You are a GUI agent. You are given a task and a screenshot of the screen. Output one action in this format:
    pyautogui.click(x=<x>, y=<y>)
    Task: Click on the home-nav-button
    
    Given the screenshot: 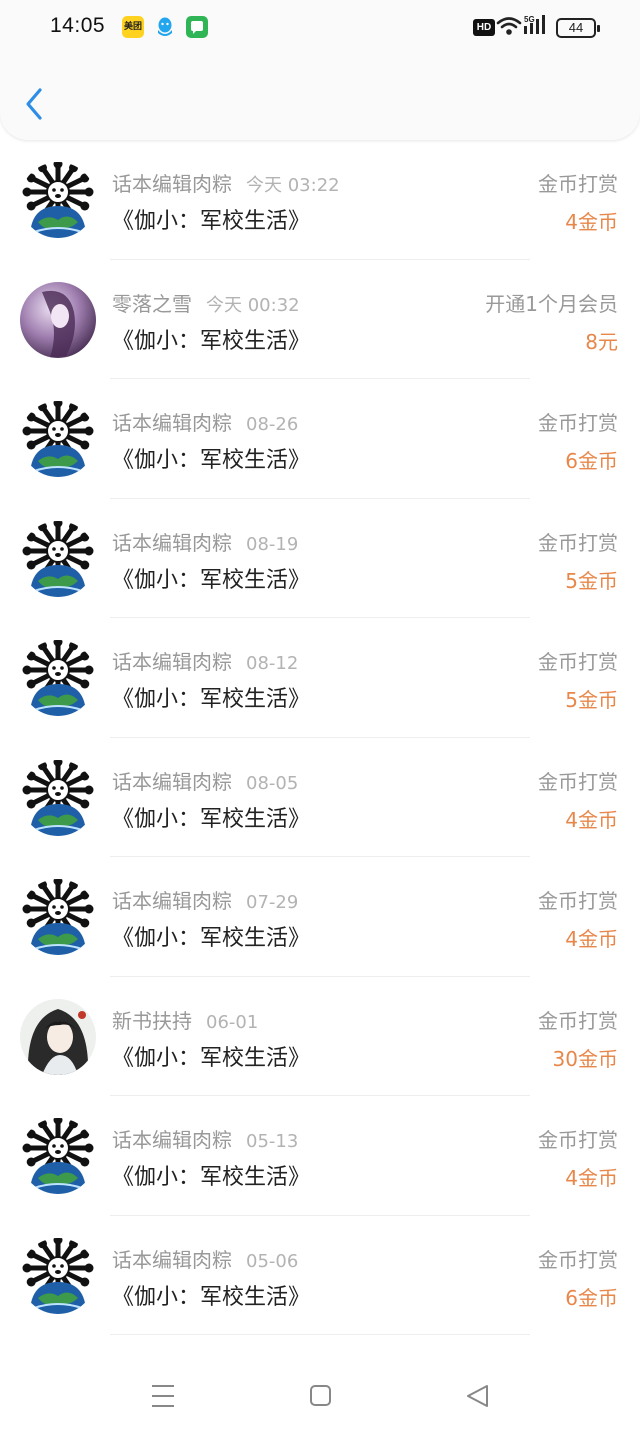 What is the action you would take?
    pyautogui.click(x=320, y=1396)
    